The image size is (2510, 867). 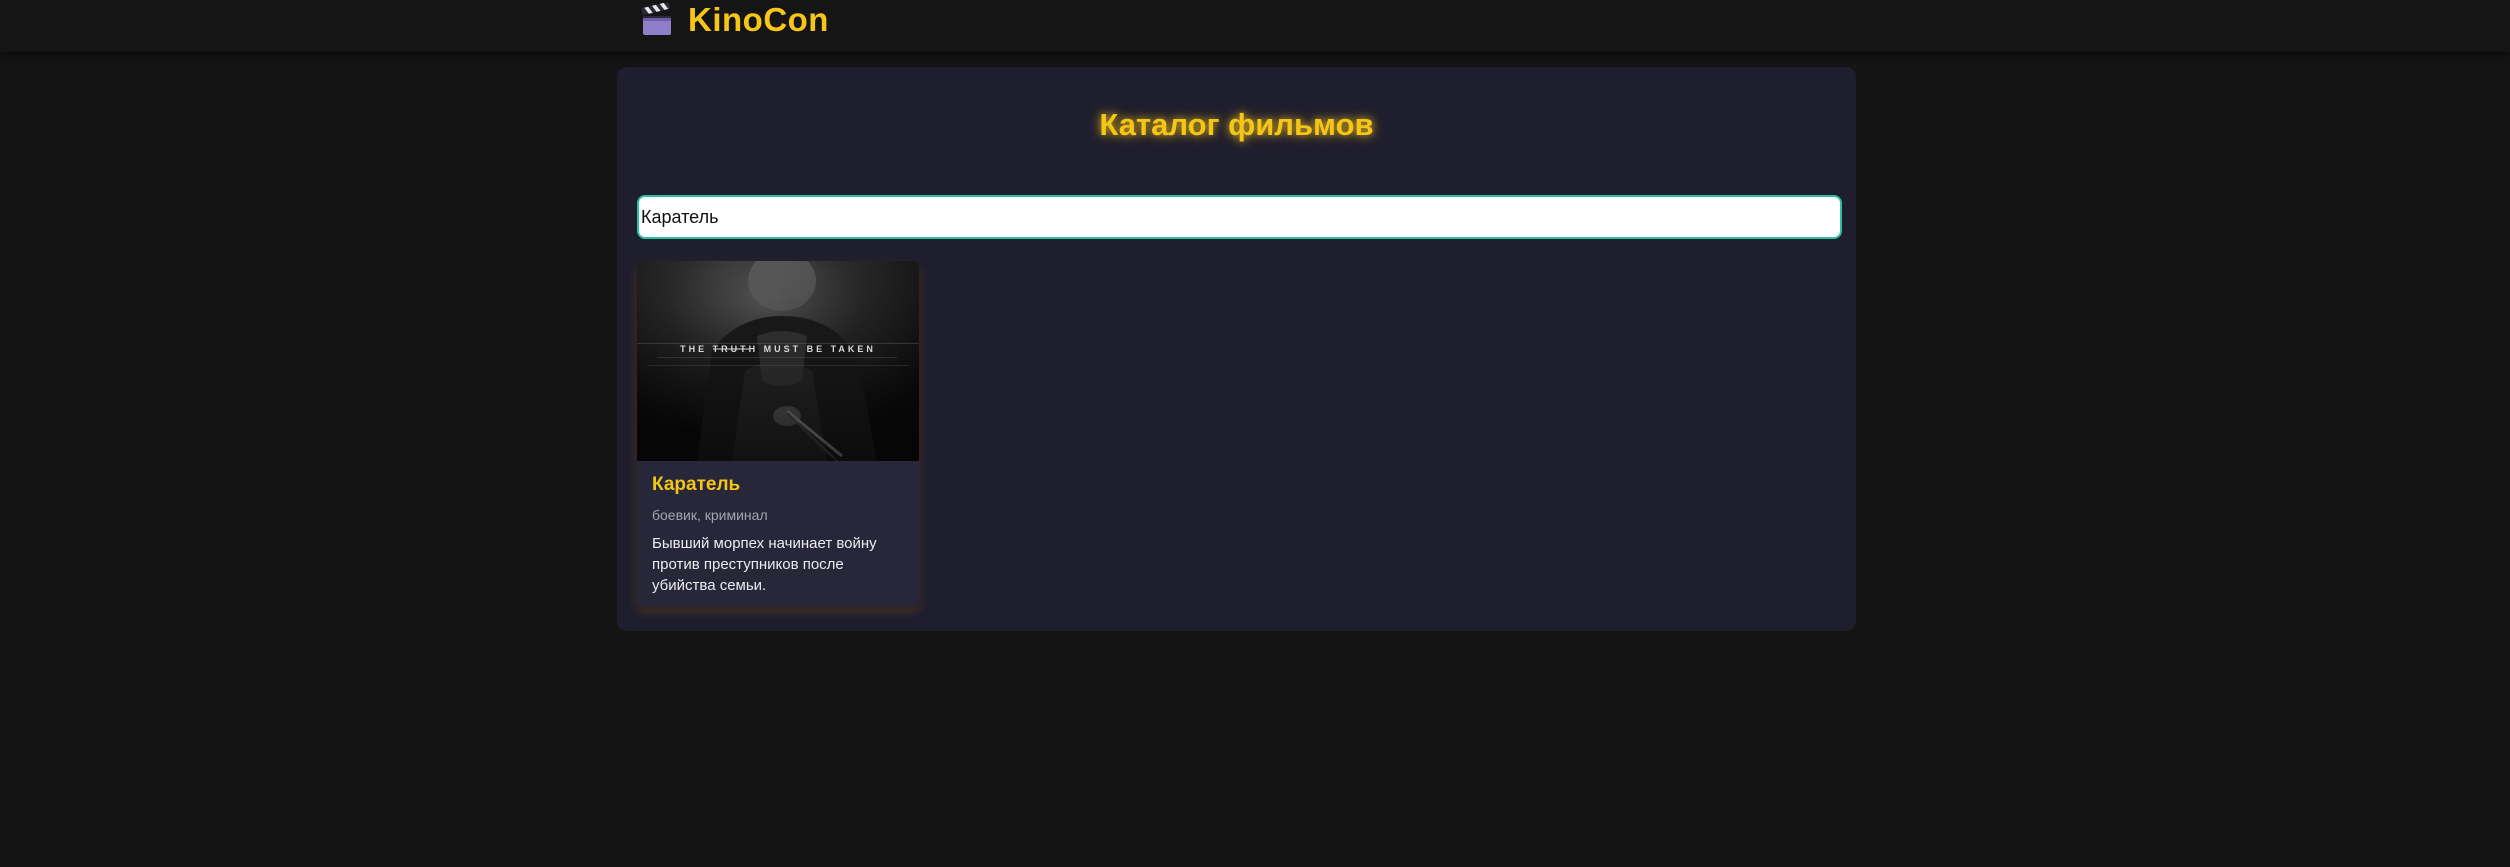 I want to click on page-title: Каталог фильмов, so click(x=1236, y=124).